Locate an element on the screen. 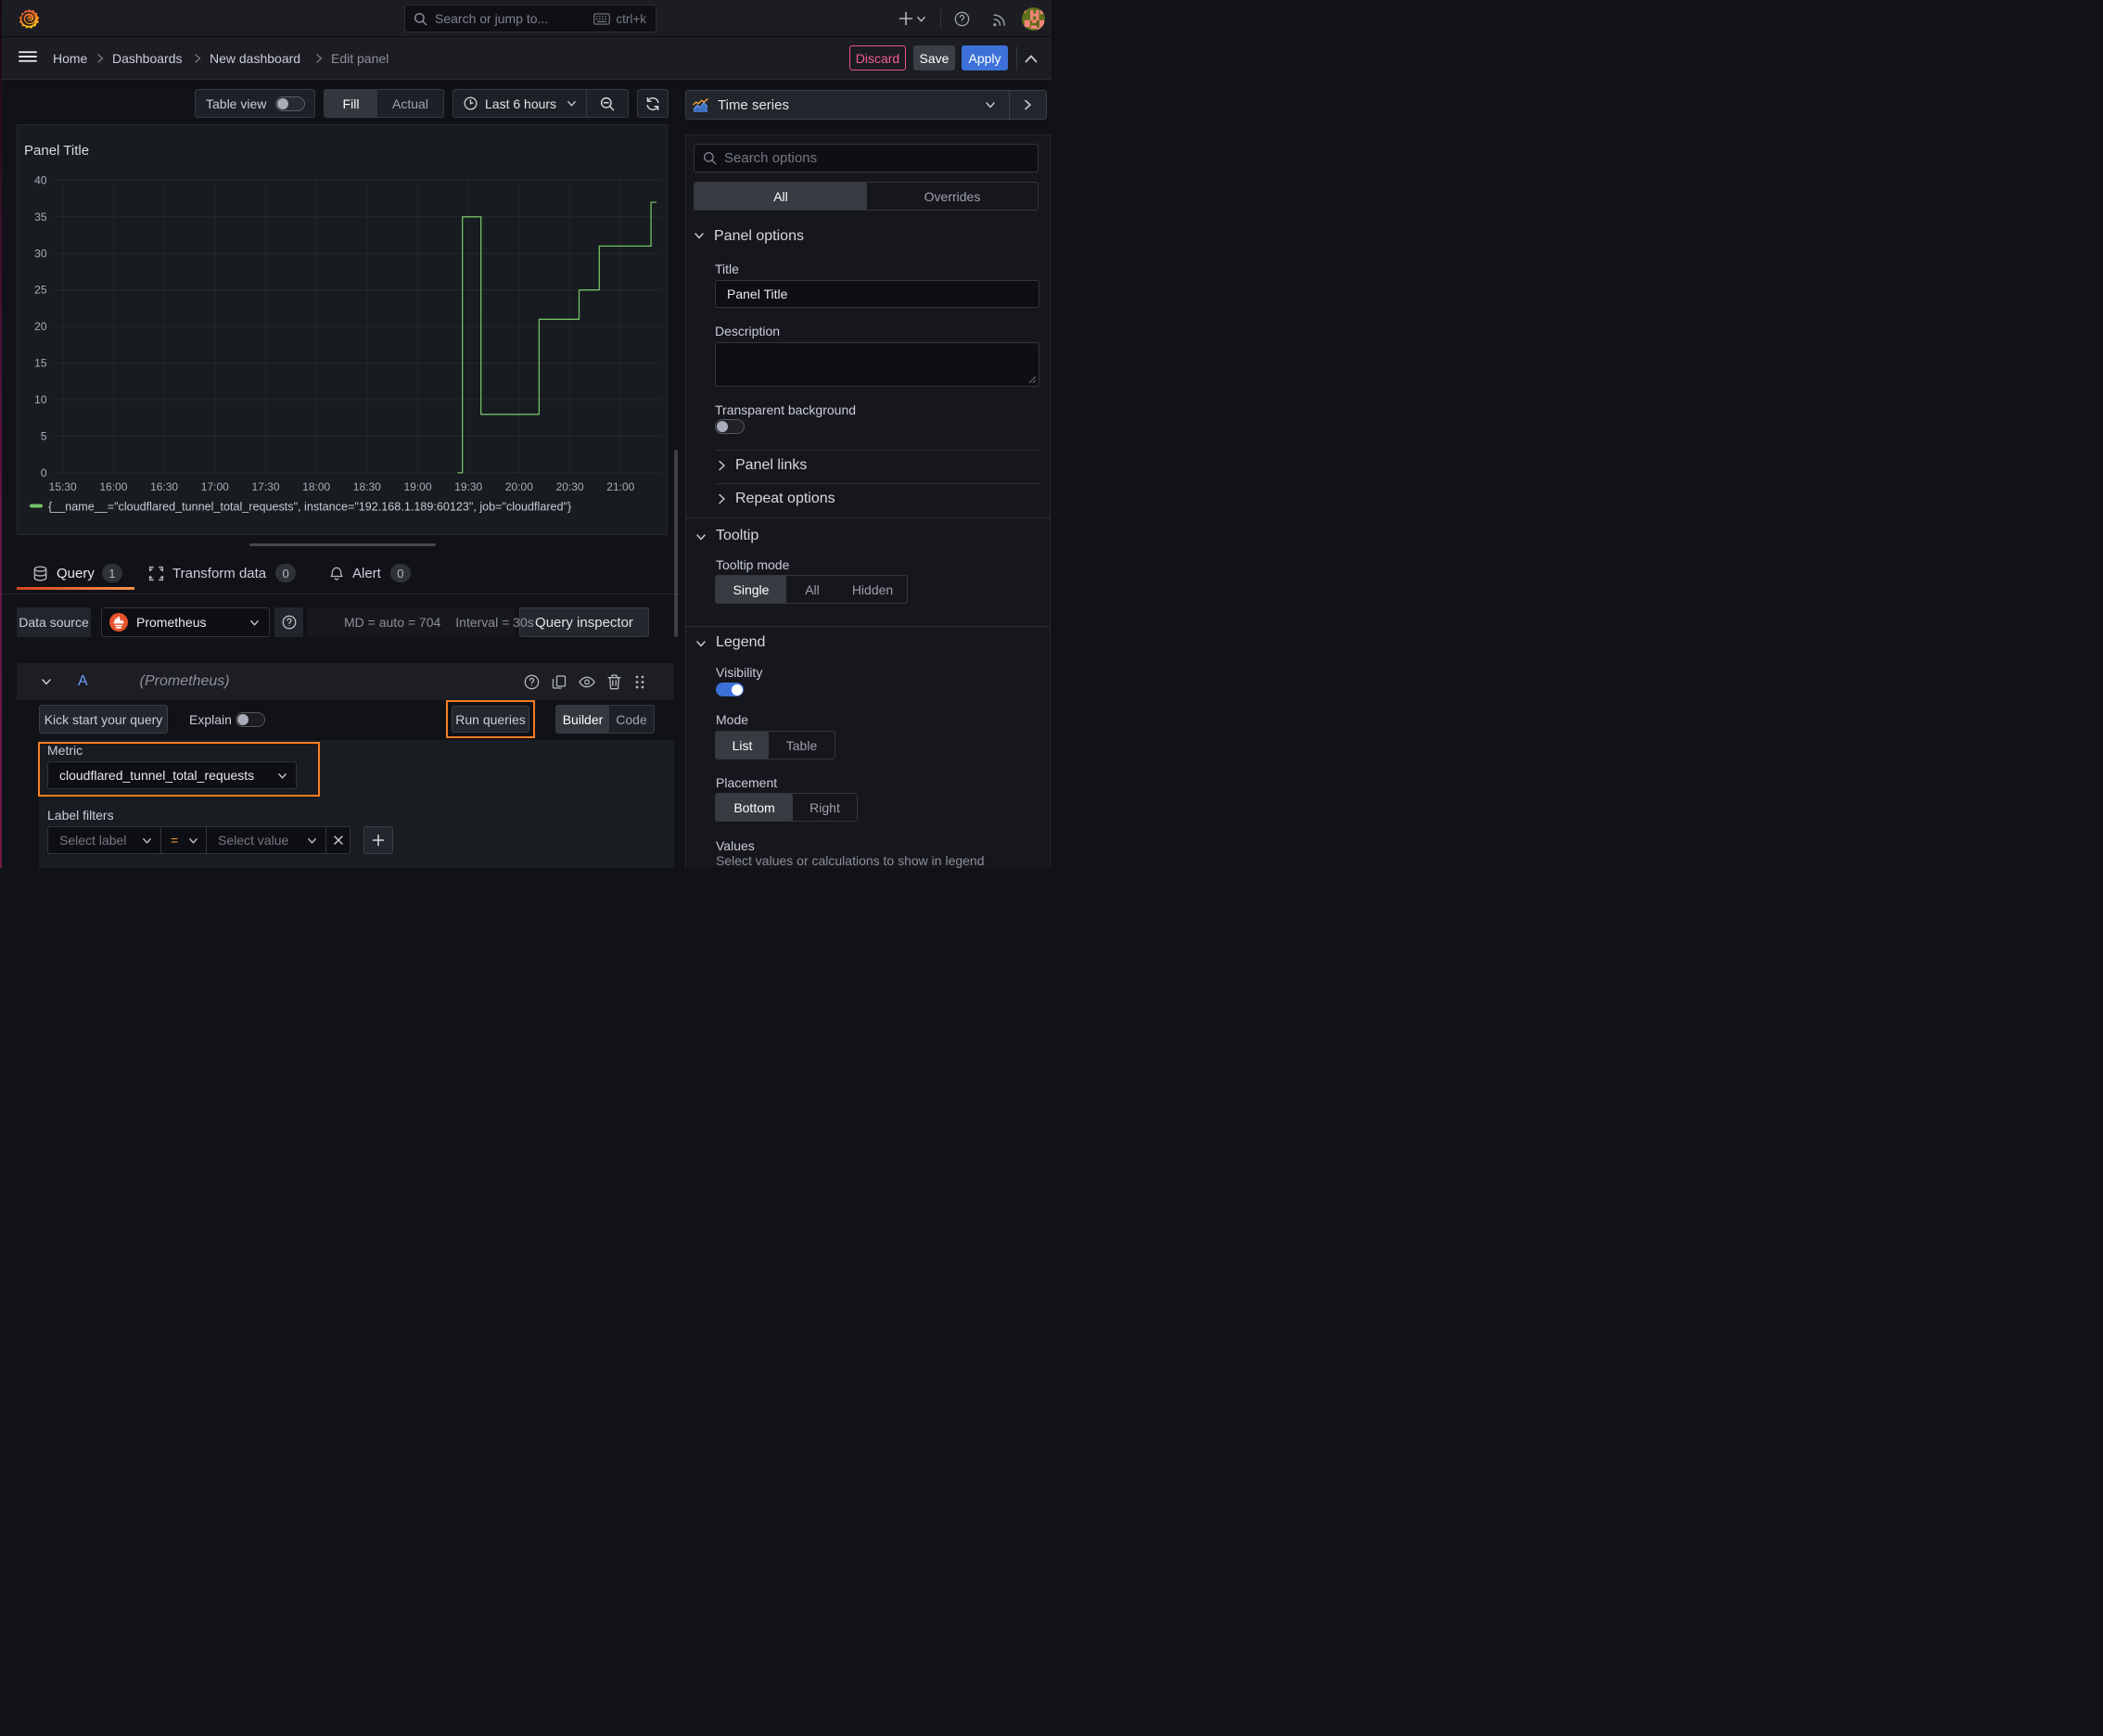 The image size is (2103, 1736). svg-text: 21:00 is located at coordinates (620, 487).